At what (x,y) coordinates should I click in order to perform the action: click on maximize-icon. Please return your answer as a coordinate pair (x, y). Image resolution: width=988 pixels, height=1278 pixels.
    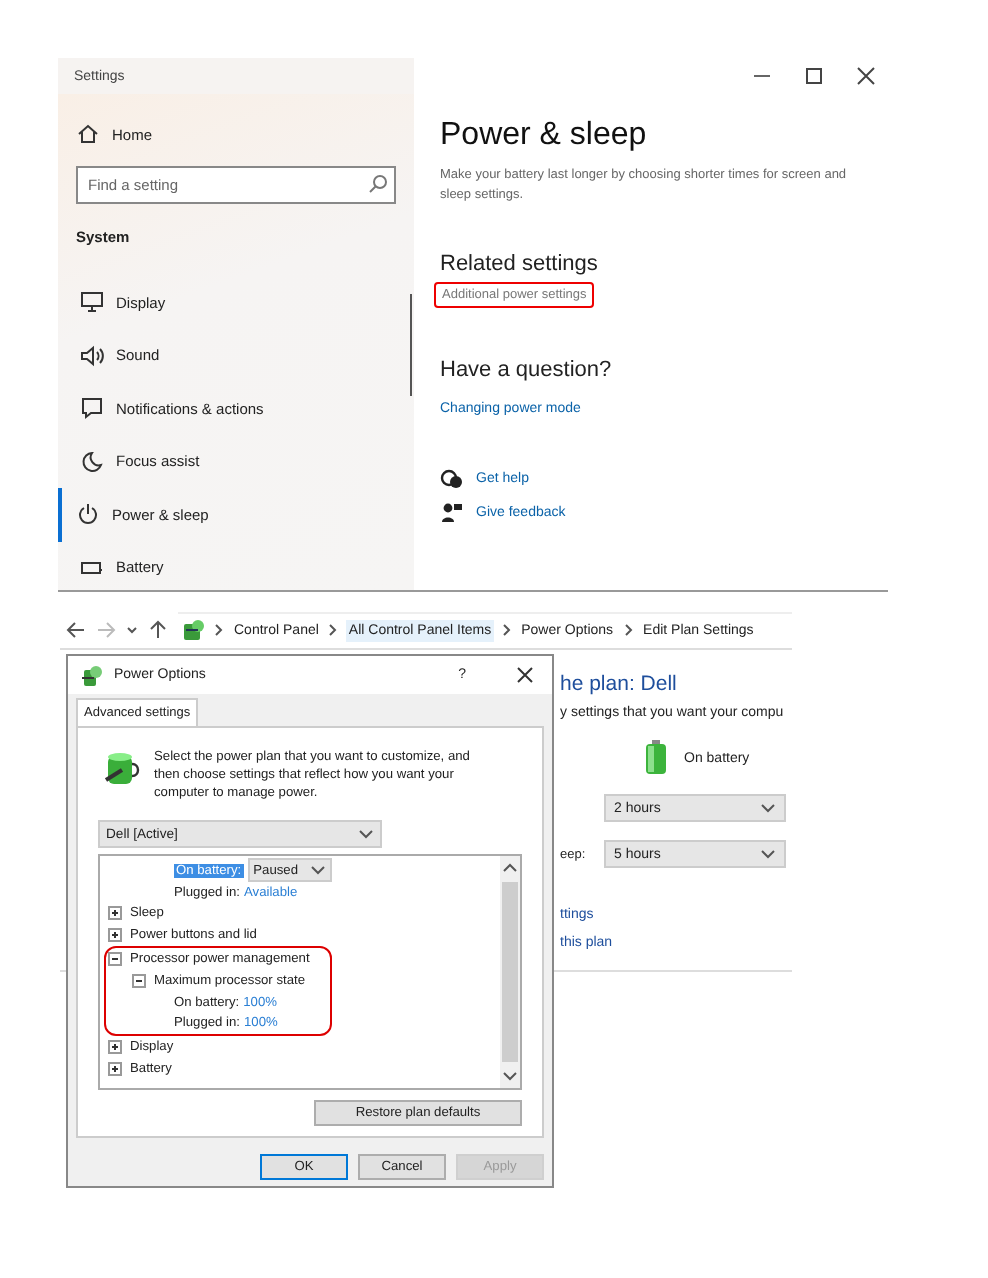
    Looking at the image, I should click on (814, 76).